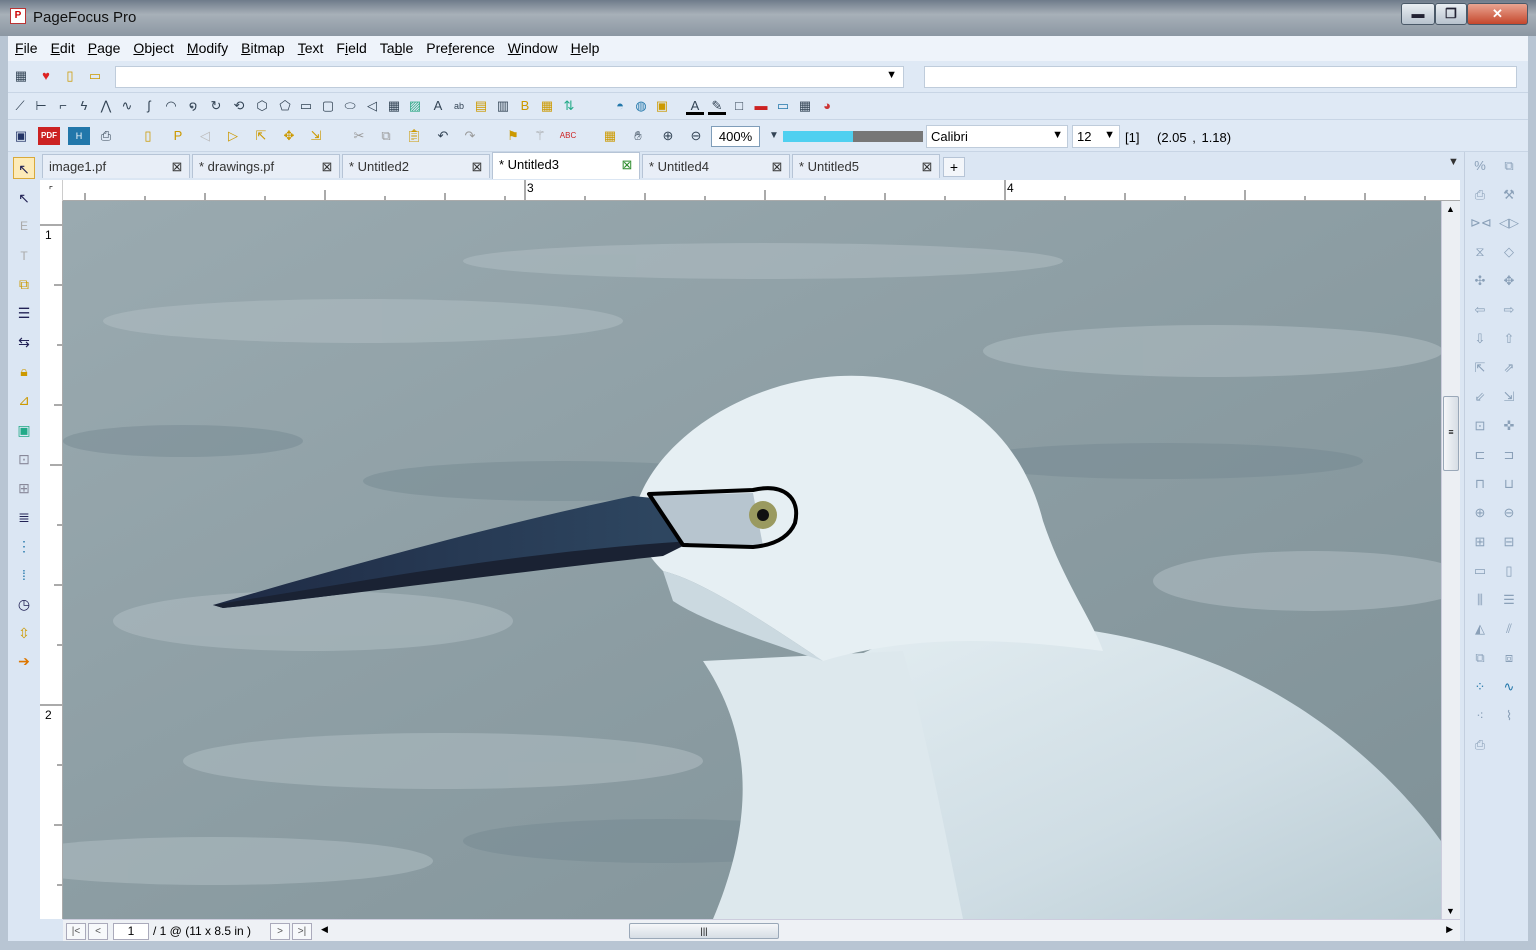 The image size is (1536, 950). I want to click on button-tool-icon: B, so click(525, 106).